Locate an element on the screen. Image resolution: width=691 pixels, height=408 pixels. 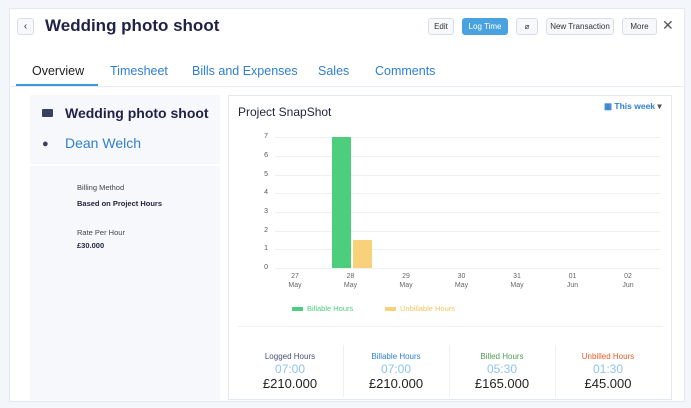
legend-swatch-billable is located at coordinates (297, 309).